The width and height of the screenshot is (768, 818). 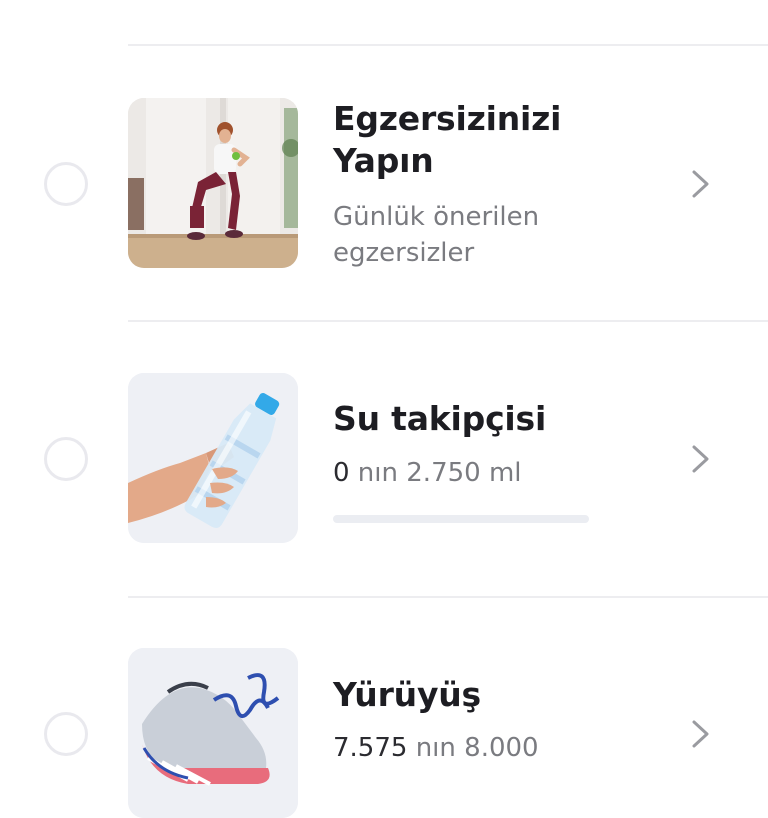 I want to click on walking-separator: nın, so click(x=436, y=748).